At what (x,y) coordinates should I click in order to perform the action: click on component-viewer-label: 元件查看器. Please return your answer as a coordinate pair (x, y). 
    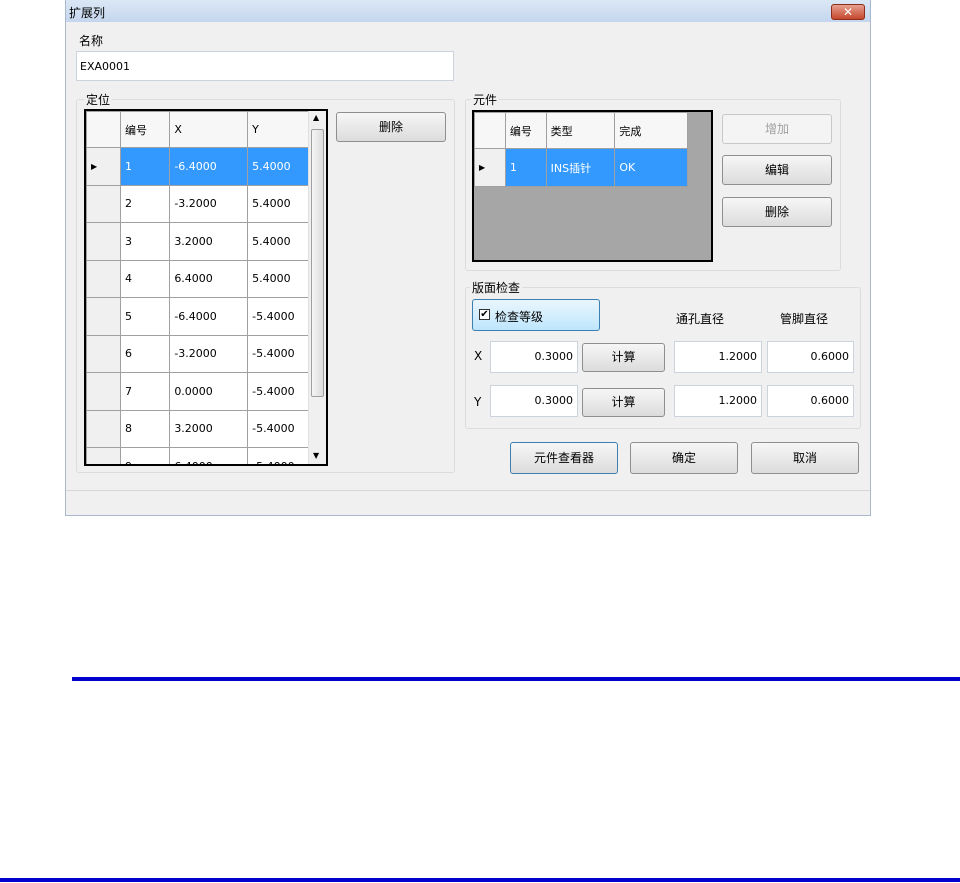
    Looking at the image, I should click on (563, 458).